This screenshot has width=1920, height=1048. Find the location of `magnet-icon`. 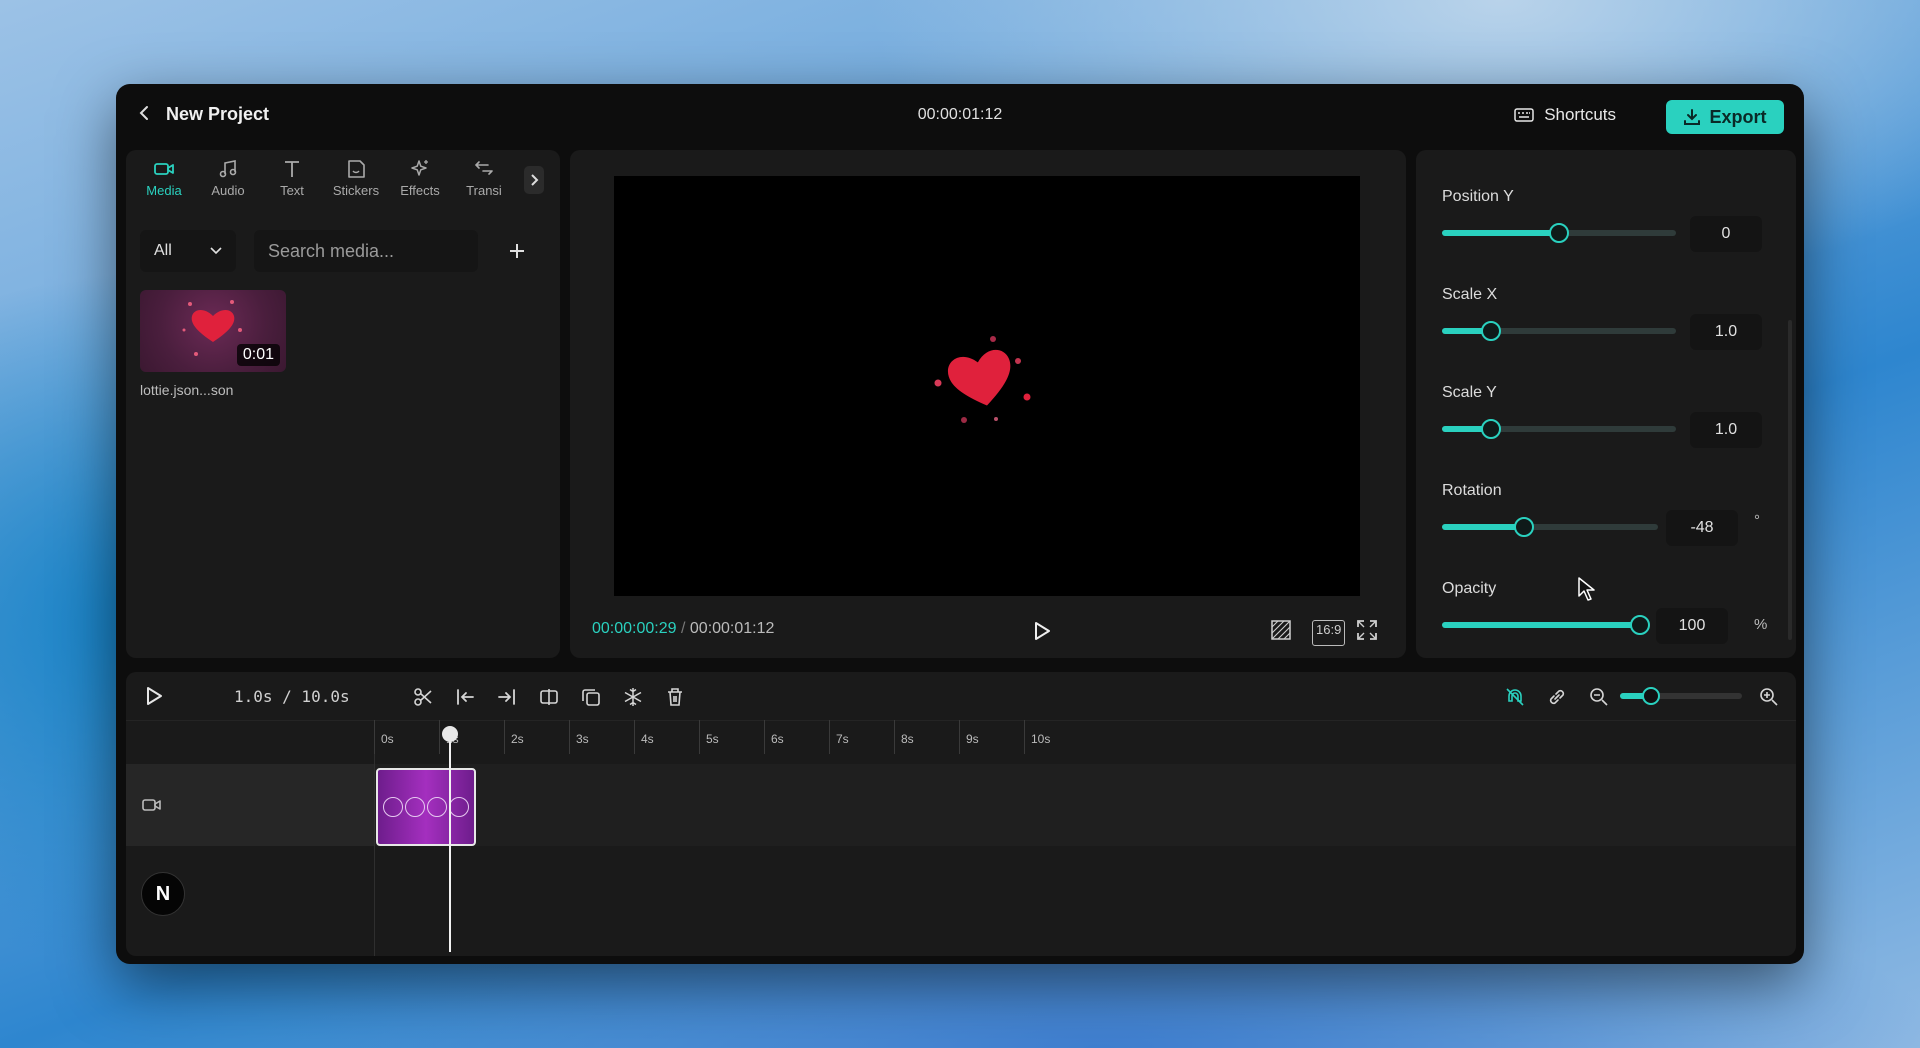

magnet-icon is located at coordinates (1515, 697).